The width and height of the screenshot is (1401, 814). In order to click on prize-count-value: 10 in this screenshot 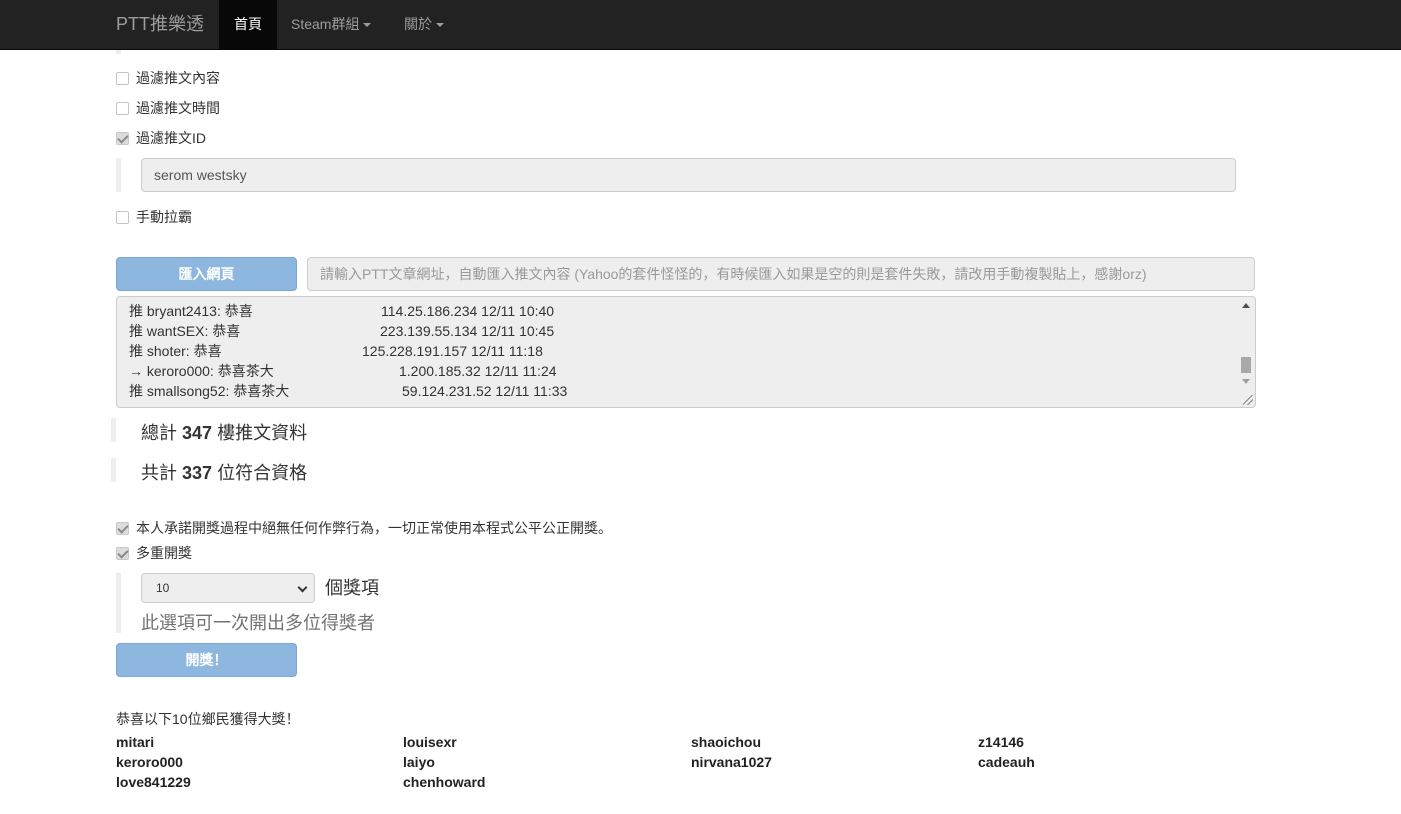, I will do `click(163, 588)`.